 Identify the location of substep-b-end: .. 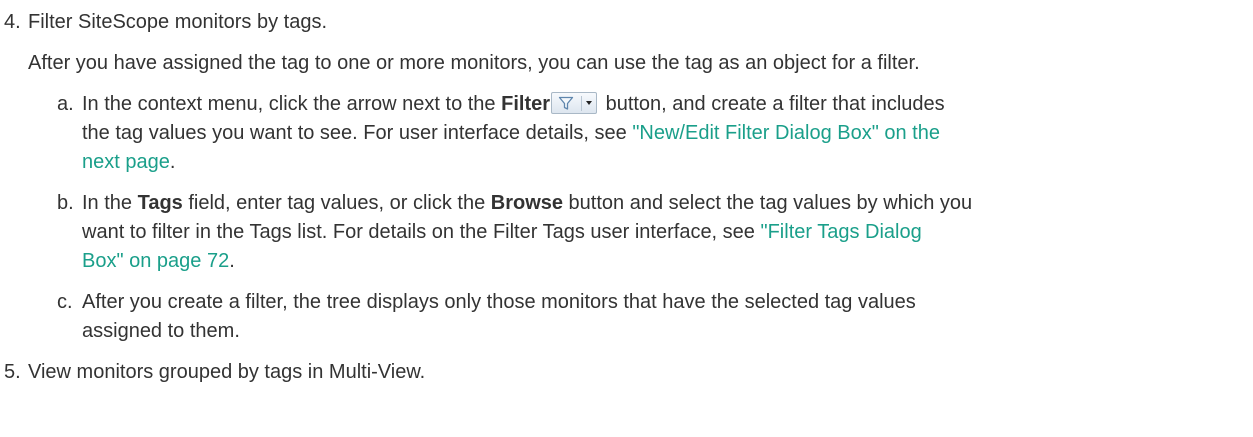
(232, 261).